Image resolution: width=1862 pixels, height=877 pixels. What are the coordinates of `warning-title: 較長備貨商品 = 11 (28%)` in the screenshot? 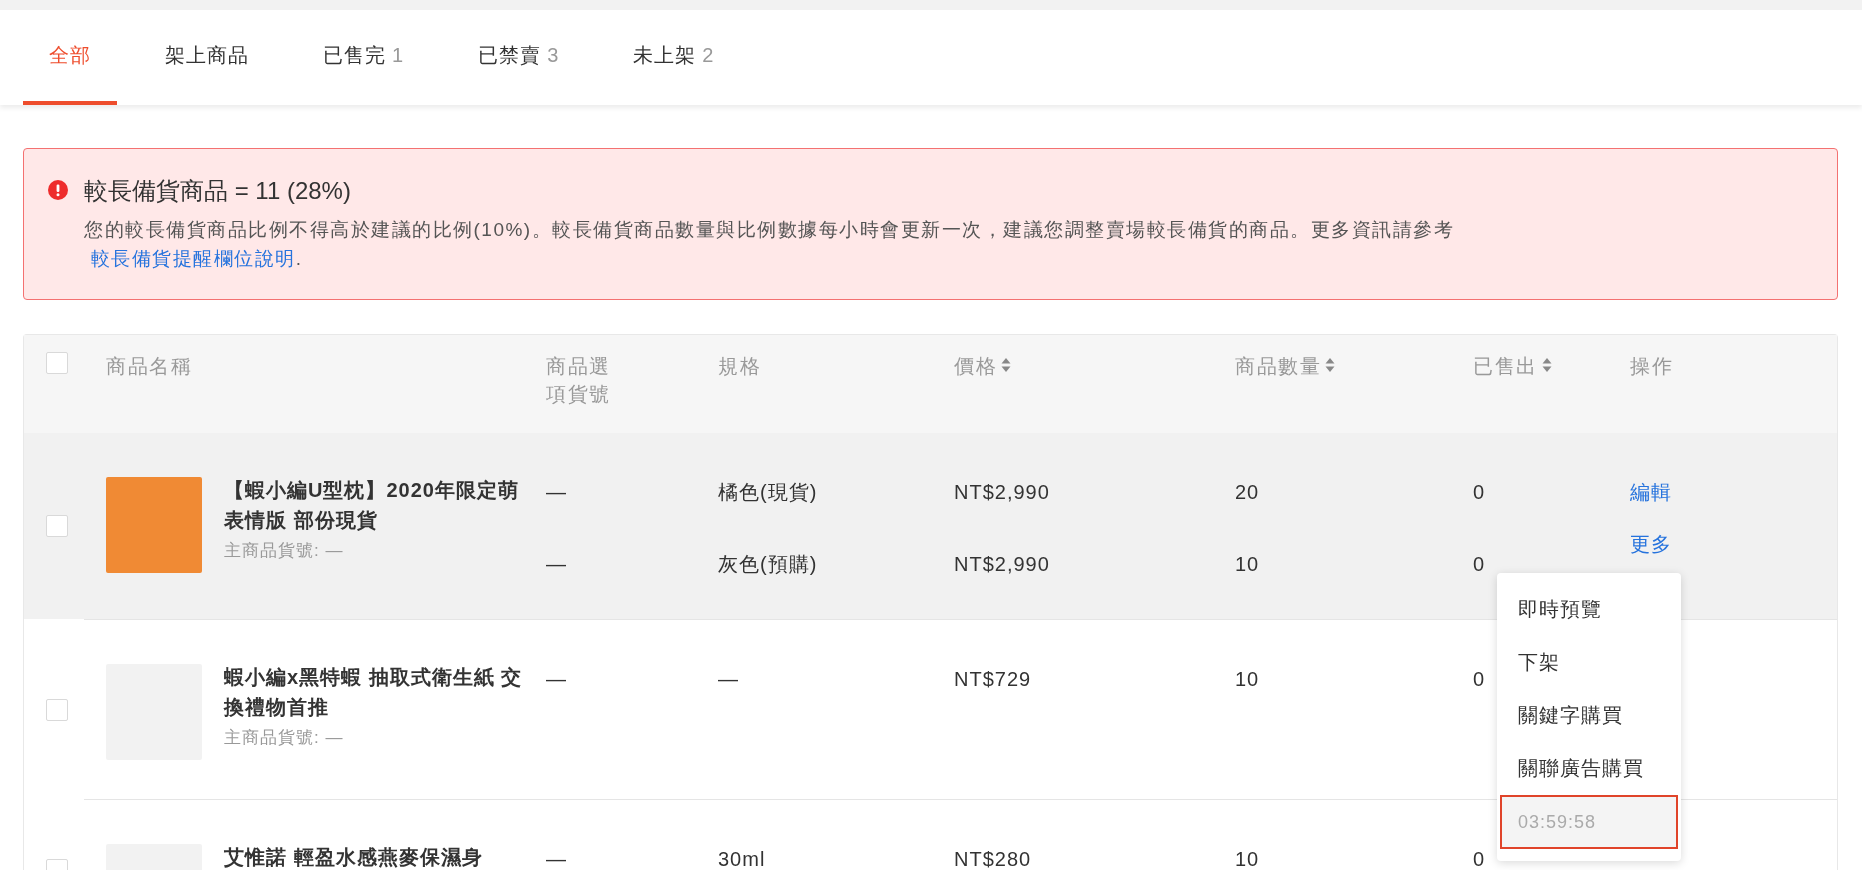 It's located at (218, 191).